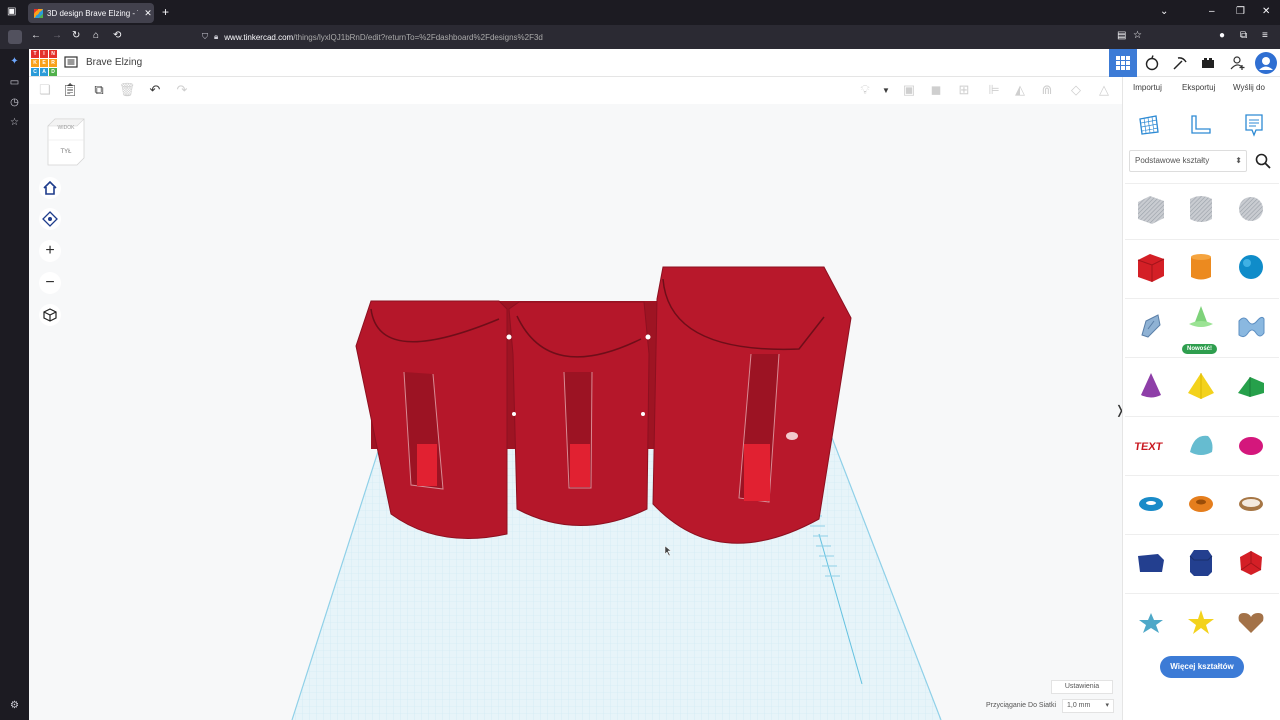 The image size is (1280, 720). Describe the element at coordinates (127, 90) in the screenshot. I see `delete-icon: 🗑︎` at that location.